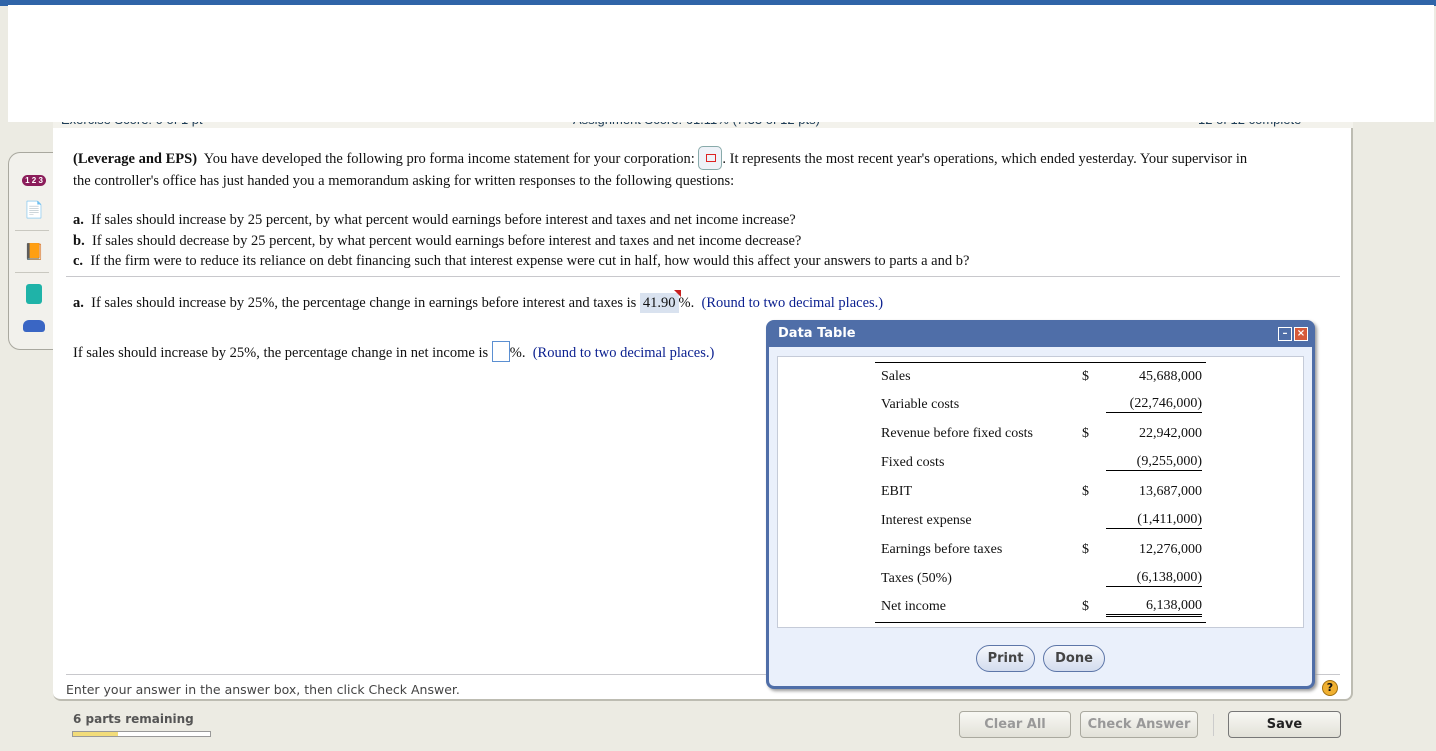 This screenshot has height=751, width=1436. Describe the element at coordinates (1040, 335) in the screenshot. I see `dialog-title: Data Table` at that location.